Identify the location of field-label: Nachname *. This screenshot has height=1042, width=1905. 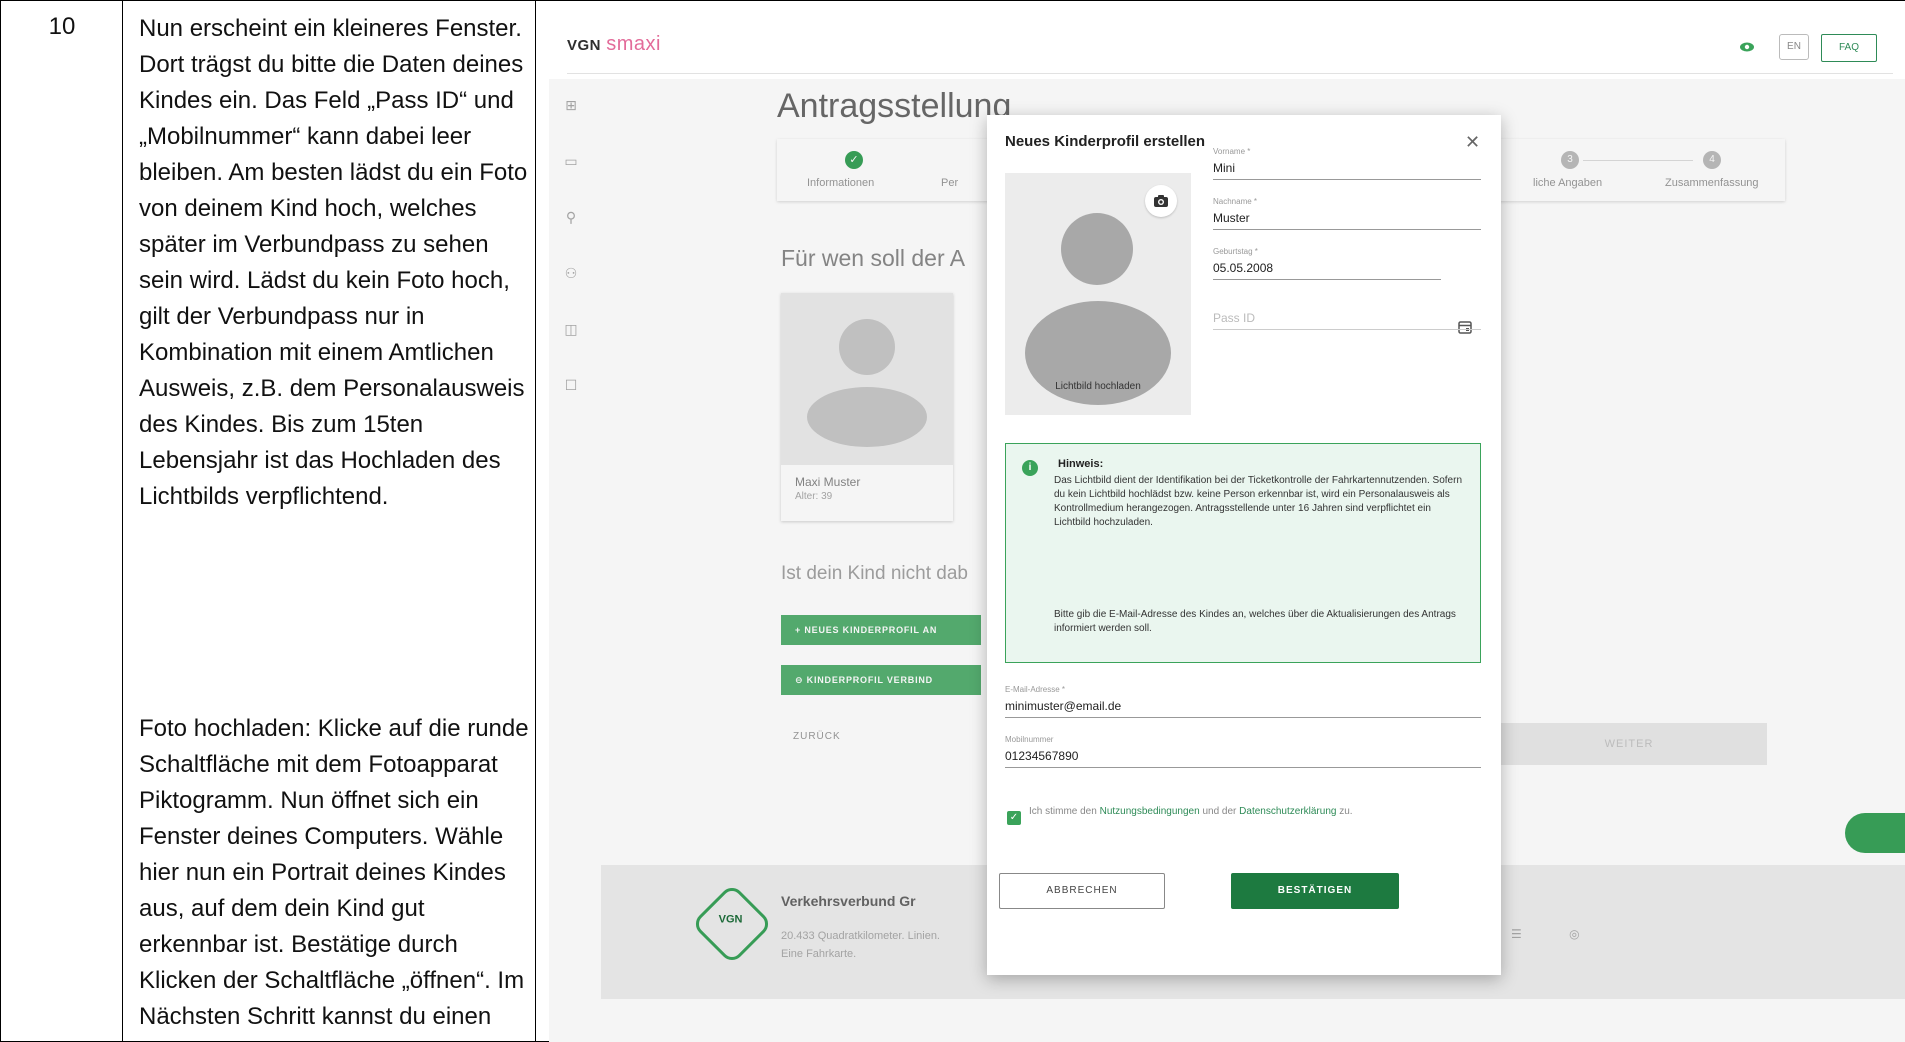
(1235, 201).